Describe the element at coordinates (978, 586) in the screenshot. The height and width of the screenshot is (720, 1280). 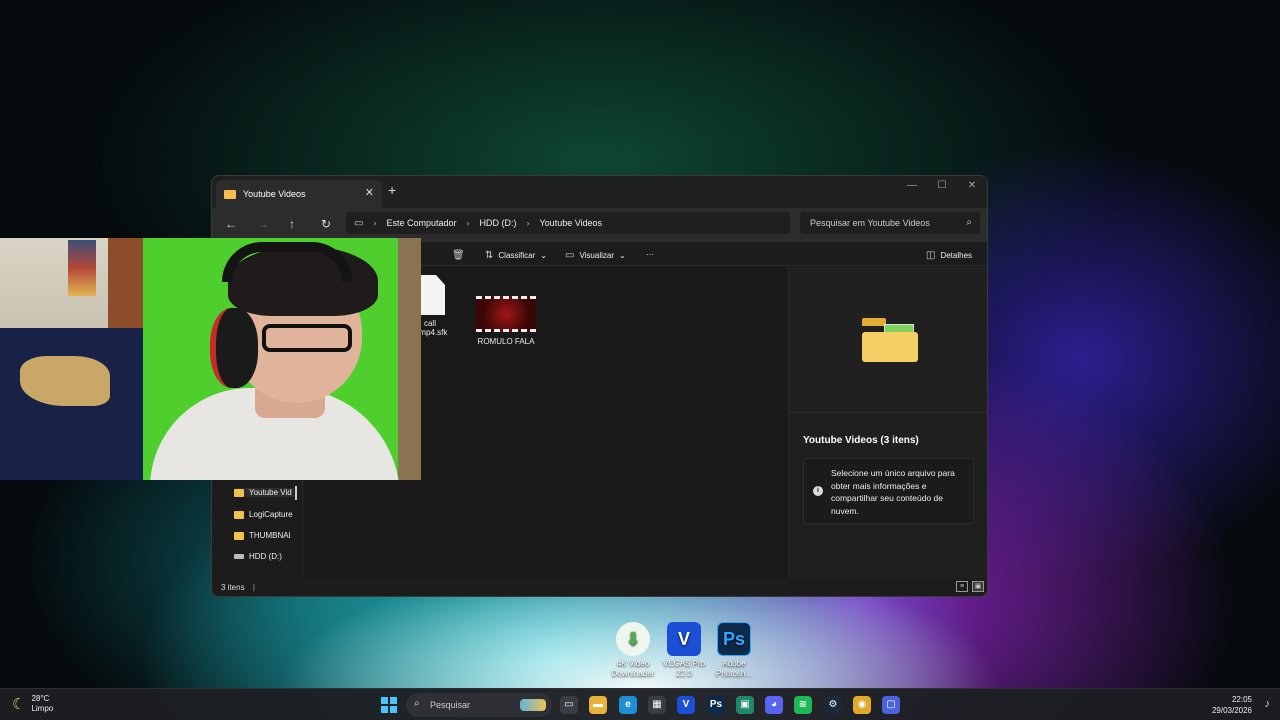
I see `large-icons-view-button: ▣` at that location.